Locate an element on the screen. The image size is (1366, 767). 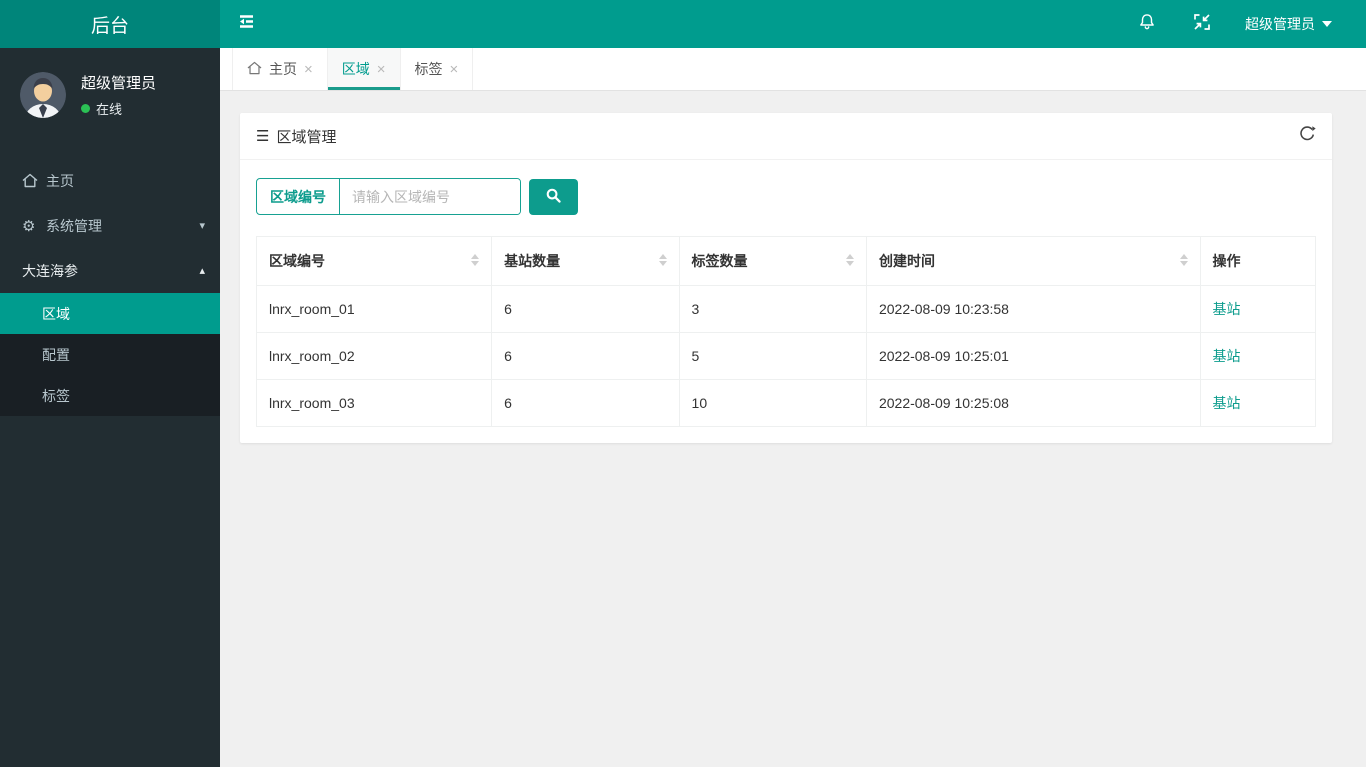
compress-icon is located at coordinates (1202, 24).